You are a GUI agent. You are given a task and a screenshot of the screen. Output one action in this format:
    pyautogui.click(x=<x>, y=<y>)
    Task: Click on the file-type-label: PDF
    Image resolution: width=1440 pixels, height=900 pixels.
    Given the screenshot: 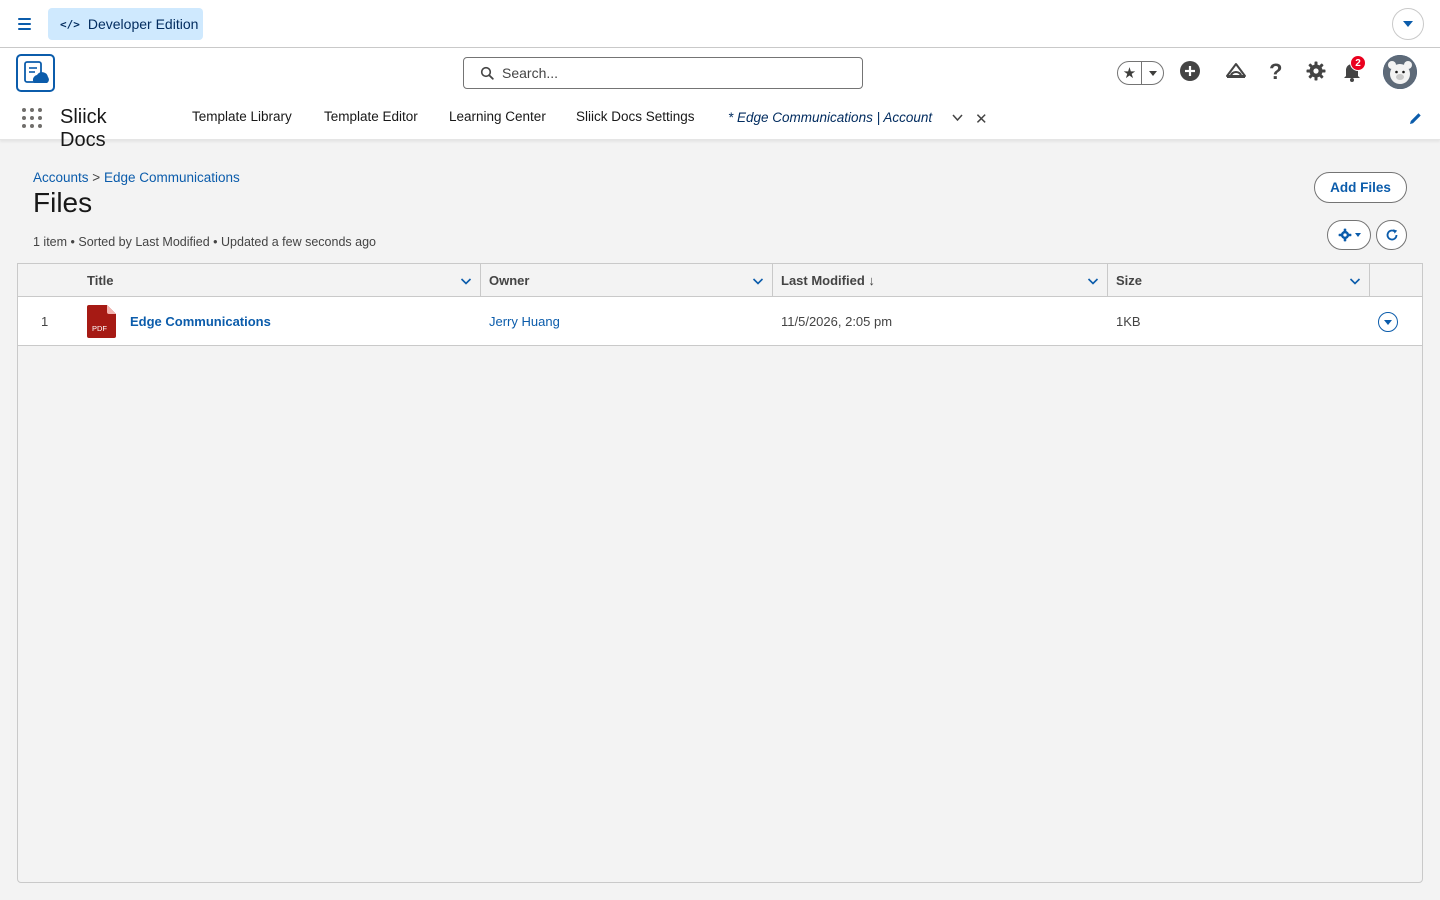 What is the action you would take?
    pyautogui.click(x=99, y=328)
    